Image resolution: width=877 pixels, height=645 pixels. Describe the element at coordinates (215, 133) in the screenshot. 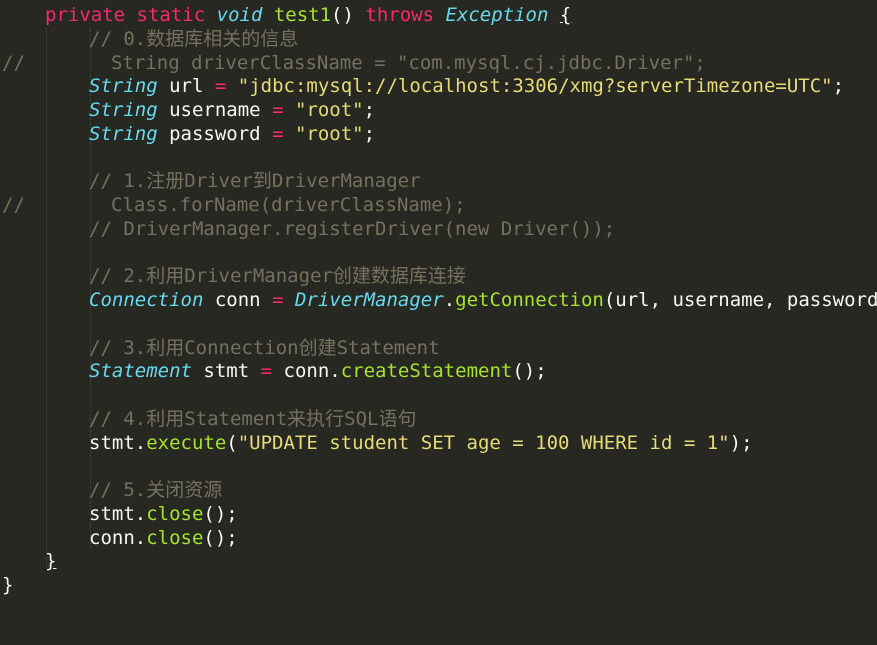

I see `variable-name: password` at that location.